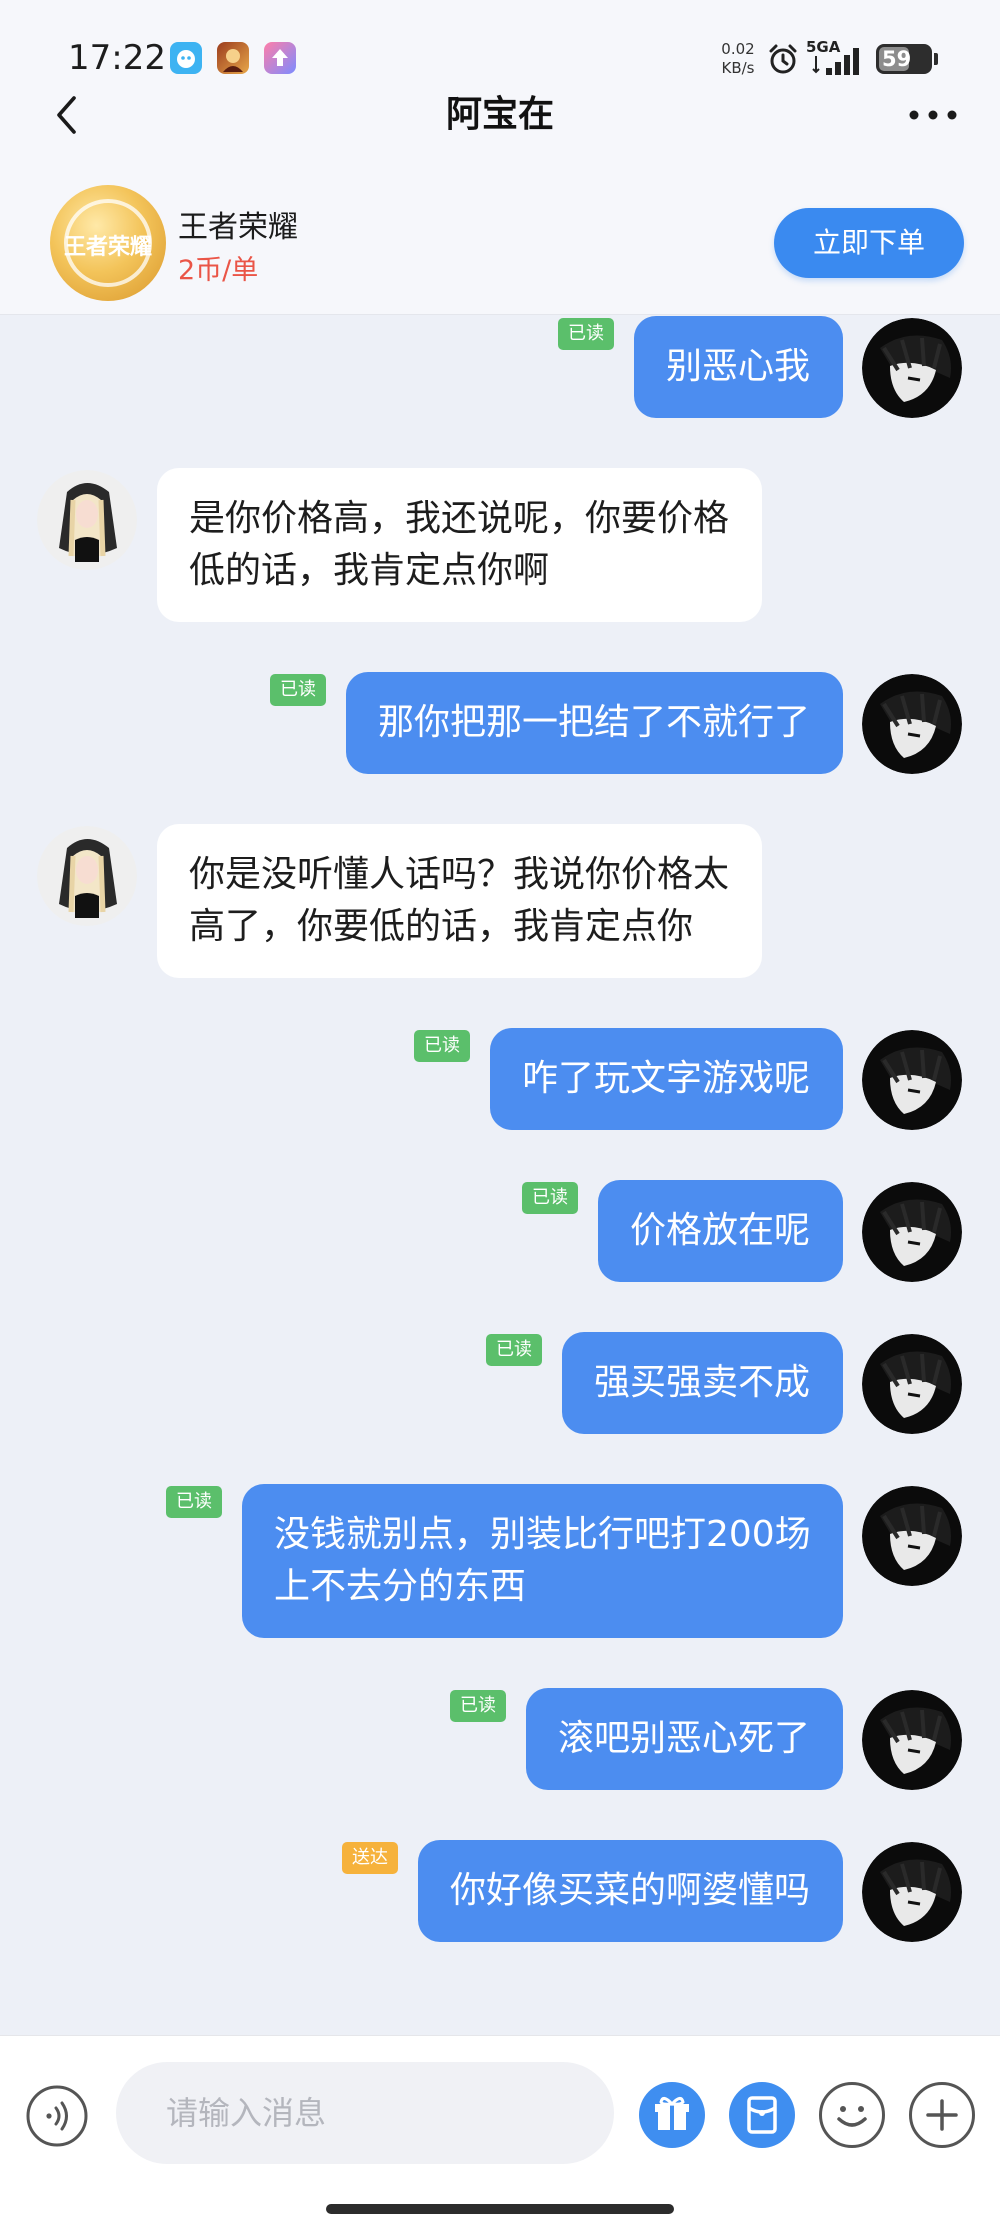  What do you see at coordinates (500, 247) in the screenshot?
I see `order-card: 王者荣耀 王者荣耀 2币/单 立即下单` at bounding box center [500, 247].